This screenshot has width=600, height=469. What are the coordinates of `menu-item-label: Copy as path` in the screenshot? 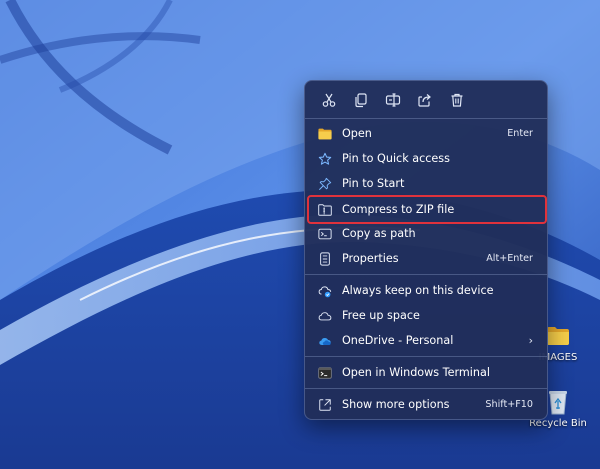 It's located at (379, 233).